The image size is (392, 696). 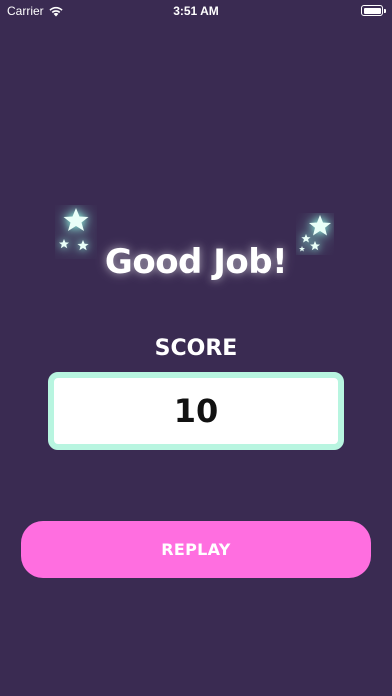 What do you see at coordinates (196, 262) in the screenshot?
I see `good-job-title: Good Job!` at bounding box center [196, 262].